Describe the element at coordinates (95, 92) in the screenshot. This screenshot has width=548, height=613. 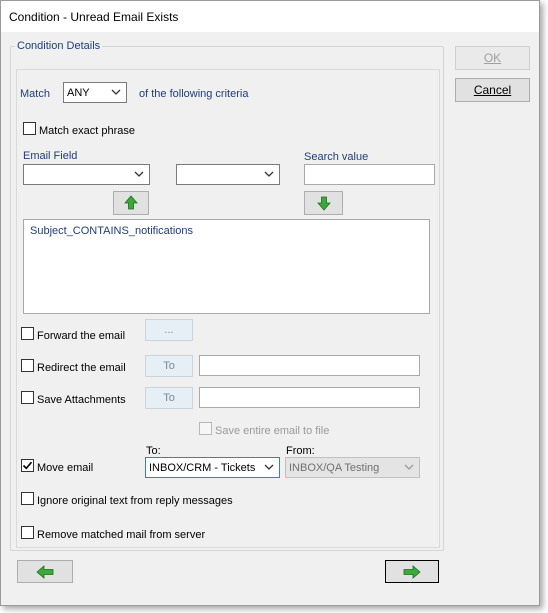
I see `match-select: ANY` at that location.